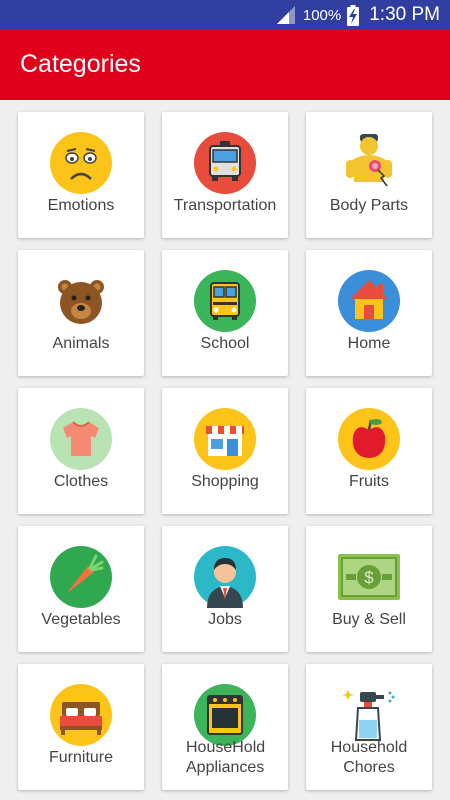 The width and height of the screenshot is (450, 800). I want to click on house-icon, so click(369, 301).